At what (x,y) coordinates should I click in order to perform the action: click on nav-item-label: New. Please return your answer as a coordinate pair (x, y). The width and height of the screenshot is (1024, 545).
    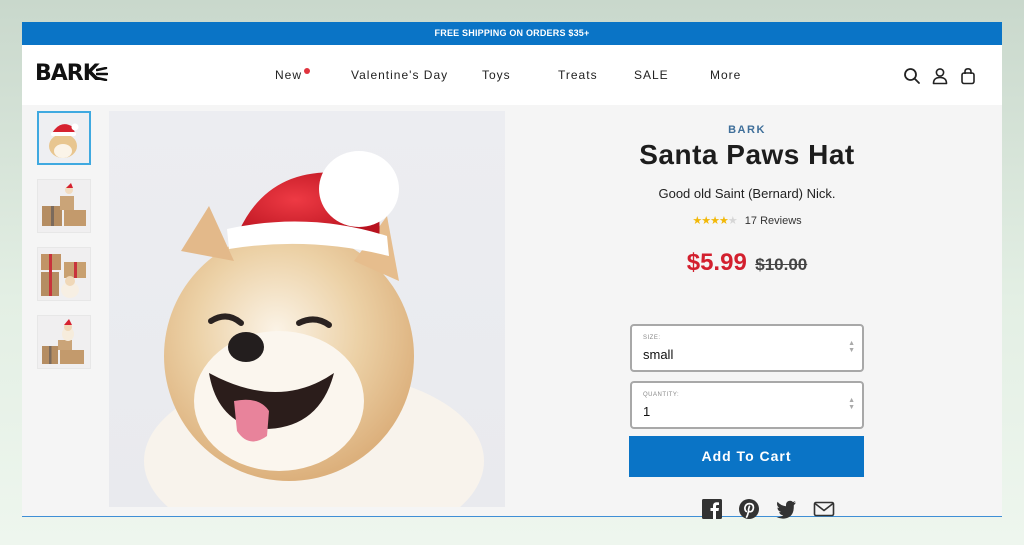
    Looking at the image, I should click on (289, 75).